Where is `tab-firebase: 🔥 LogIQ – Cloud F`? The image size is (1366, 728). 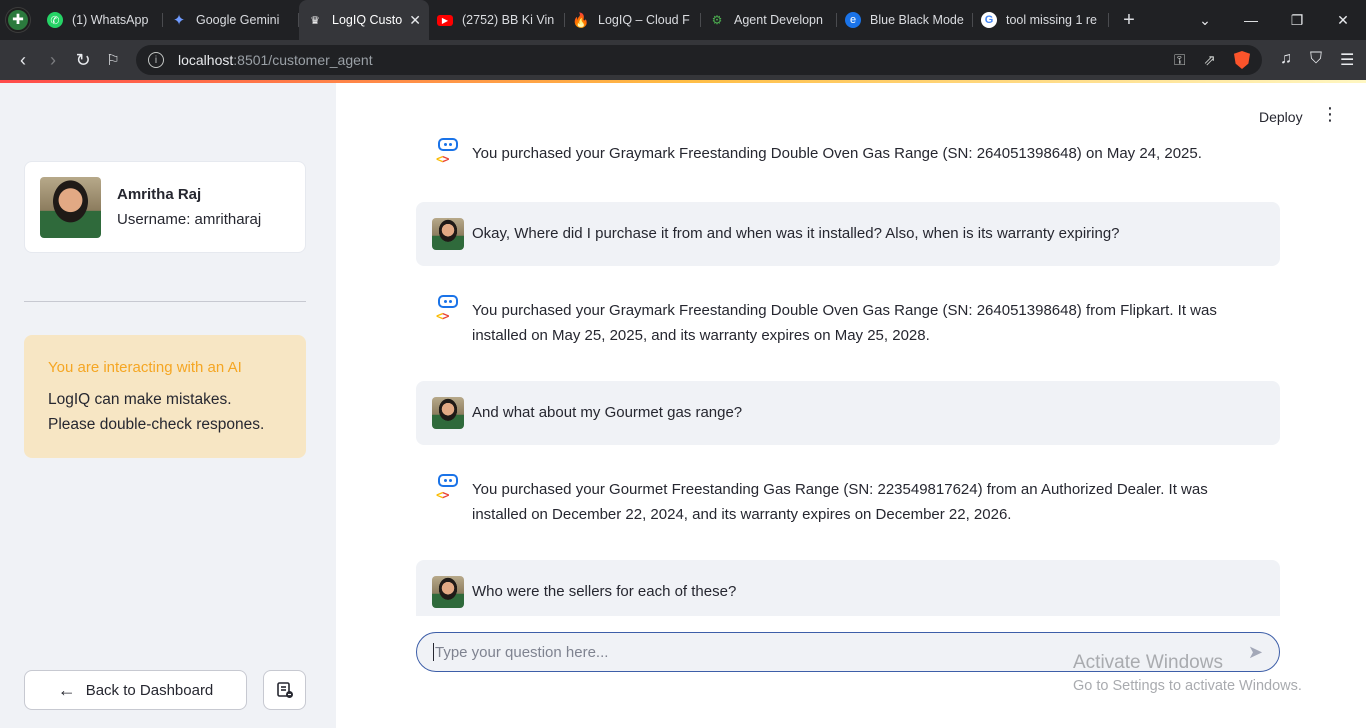 tab-firebase: 🔥 LogIQ – Cloud F is located at coordinates (633, 20).